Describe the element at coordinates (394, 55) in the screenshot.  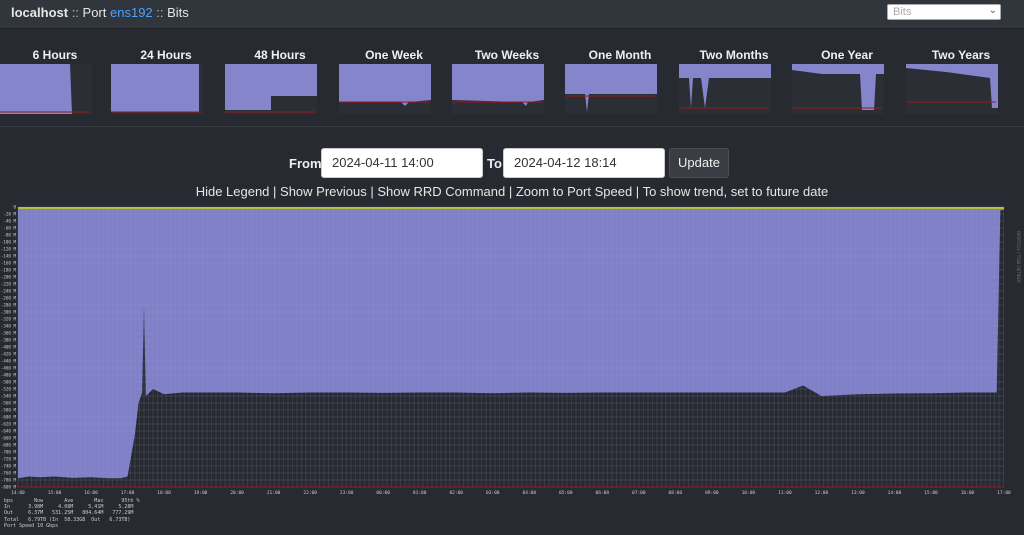
I see `thumb-title: One Week` at that location.